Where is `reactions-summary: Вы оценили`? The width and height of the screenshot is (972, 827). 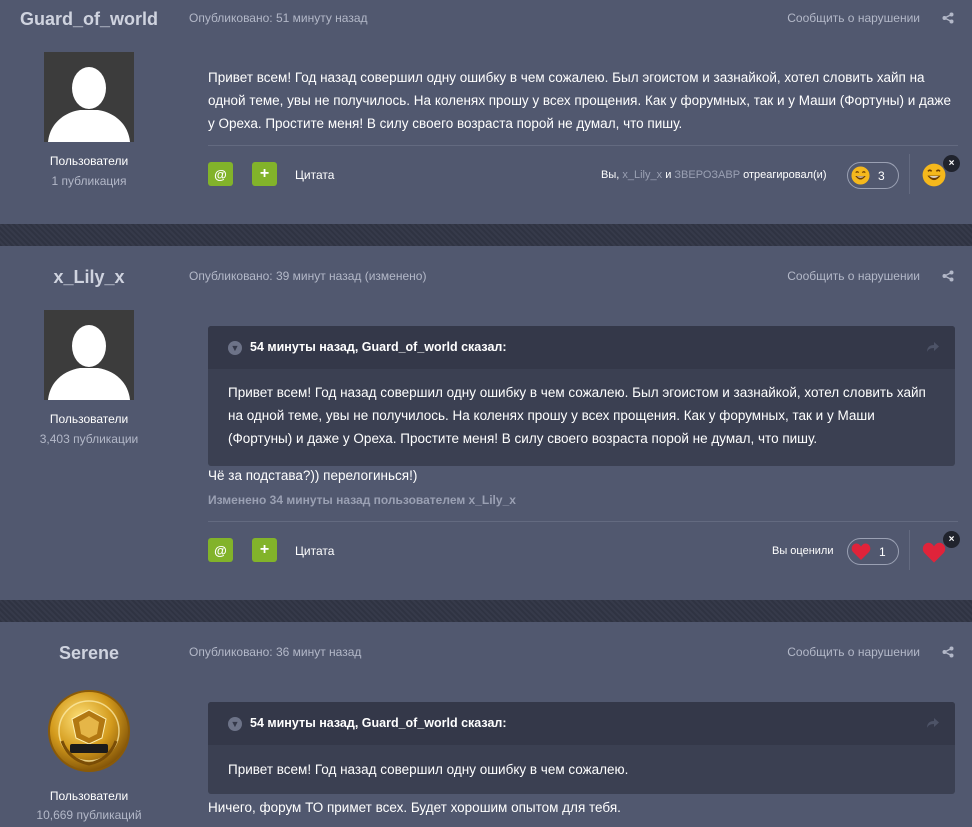
reactions-summary: Вы оценили is located at coordinates (803, 551).